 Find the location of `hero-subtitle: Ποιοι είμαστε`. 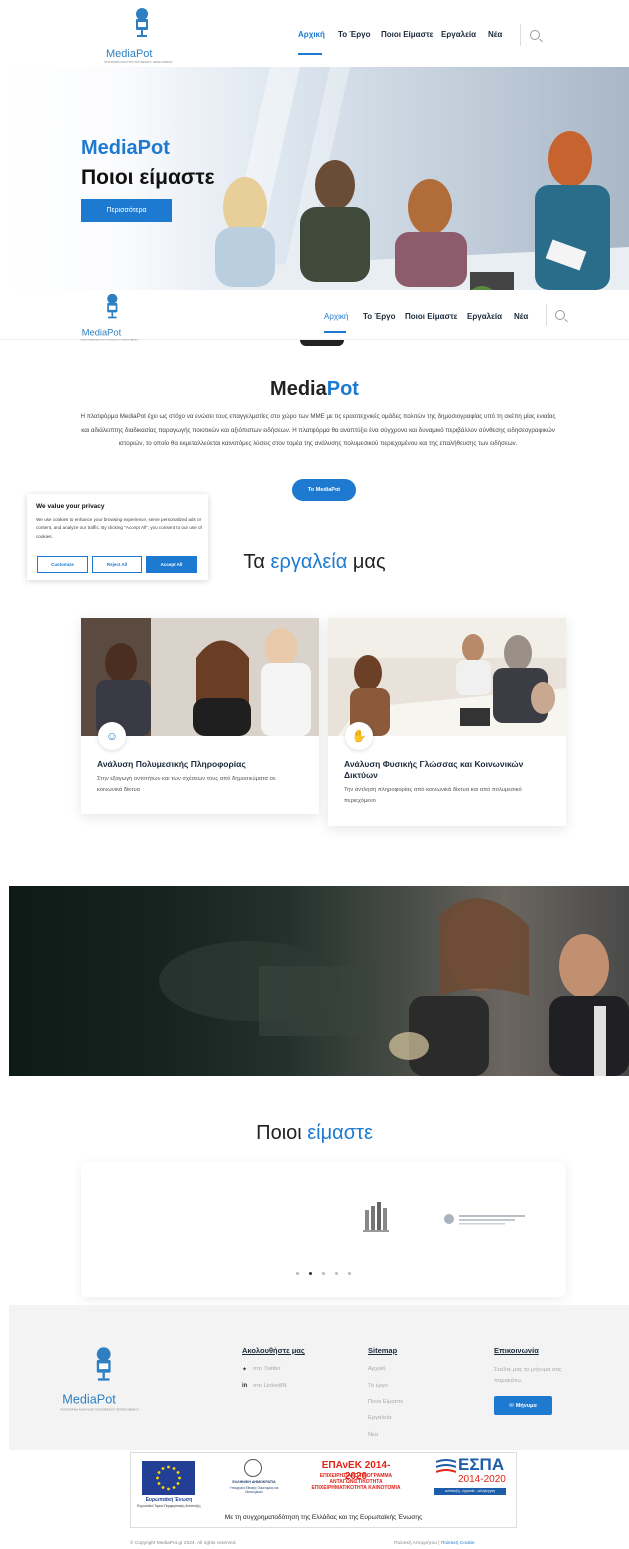

hero-subtitle: Ποιοι είμαστε is located at coordinates (148, 177).